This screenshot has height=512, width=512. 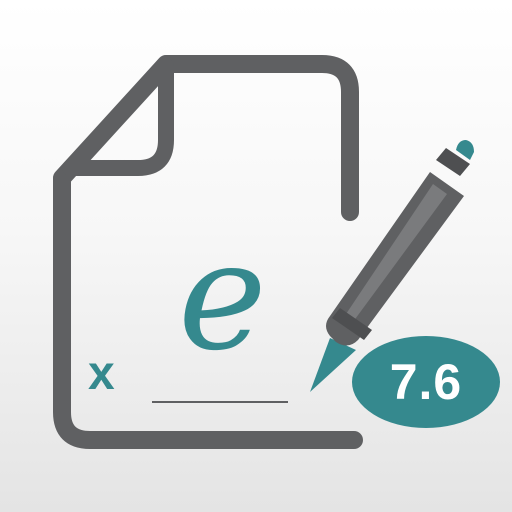 I want to click on version-label: 7.6, so click(x=426, y=382).